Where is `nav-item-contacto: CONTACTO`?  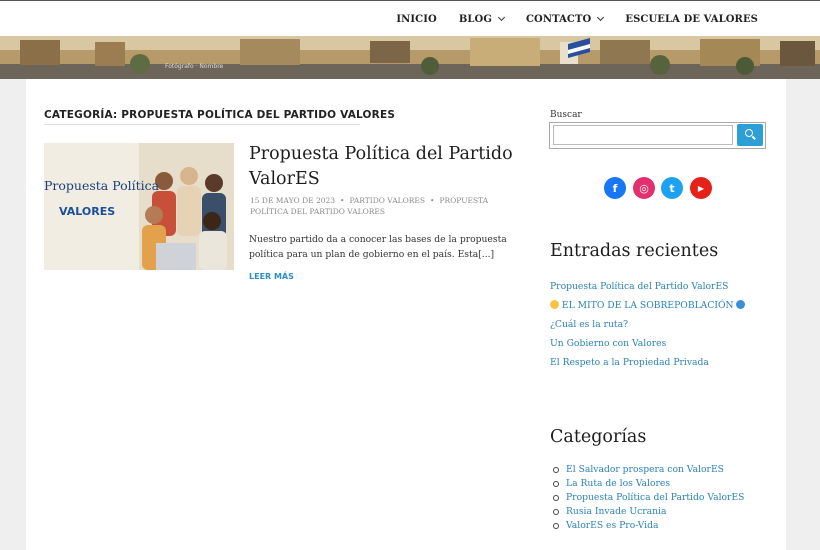 nav-item-contacto: CONTACTO is located at coordinates (565, 19).